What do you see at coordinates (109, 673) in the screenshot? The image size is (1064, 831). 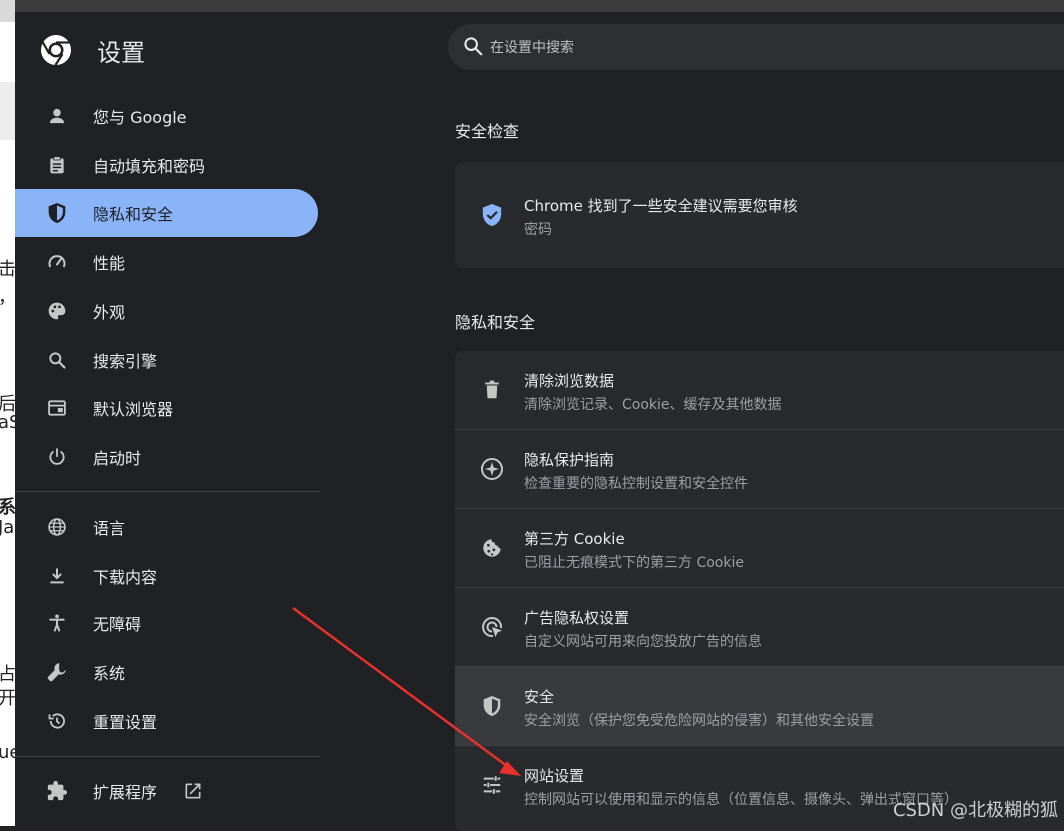 I see `sidebar-item-label: 系统` at bounding box center [109, 673].